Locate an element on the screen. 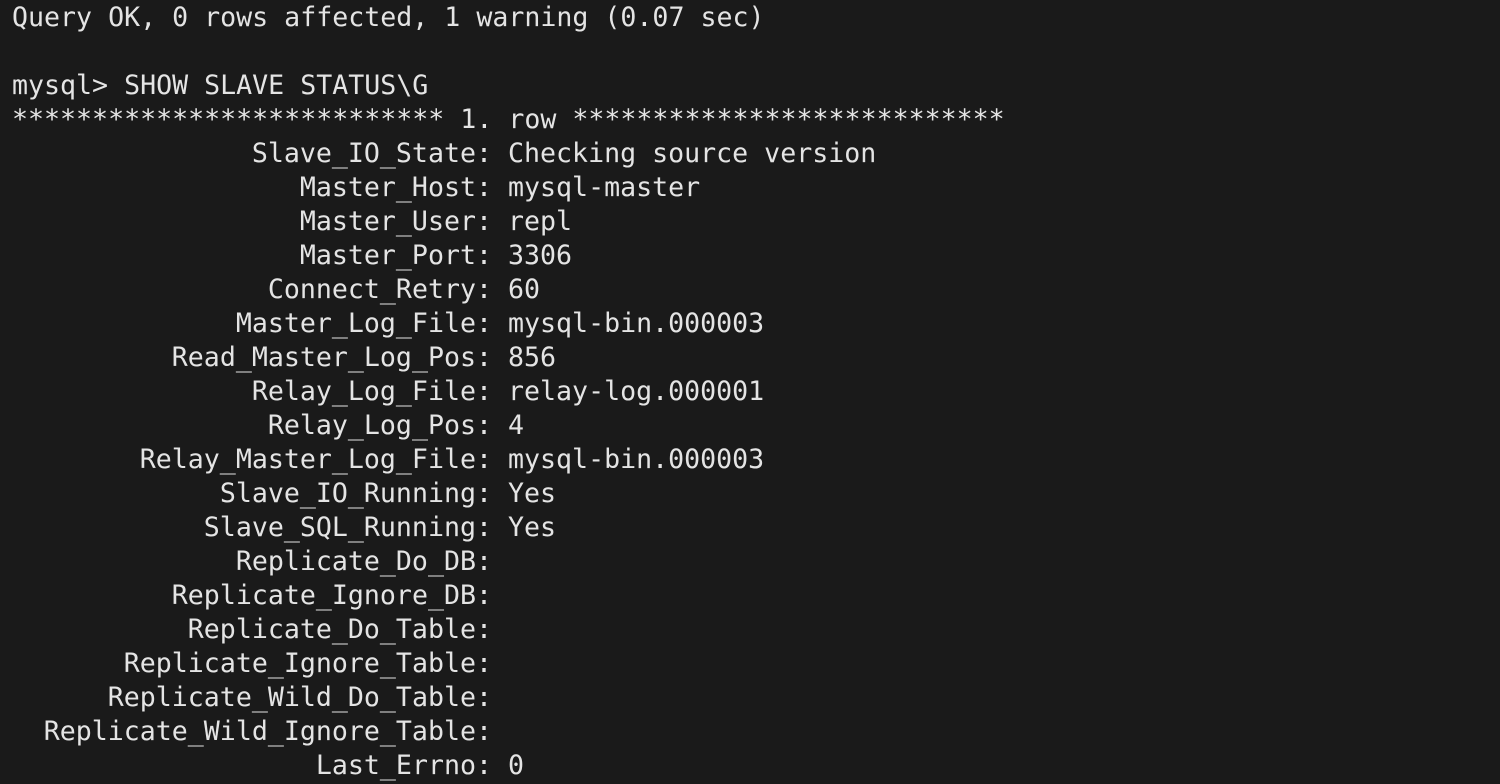 This screenshot has height=784, width=1500. field-label: Replicate_Wild_Ignore_Table: is located at coordinates (267, 731).